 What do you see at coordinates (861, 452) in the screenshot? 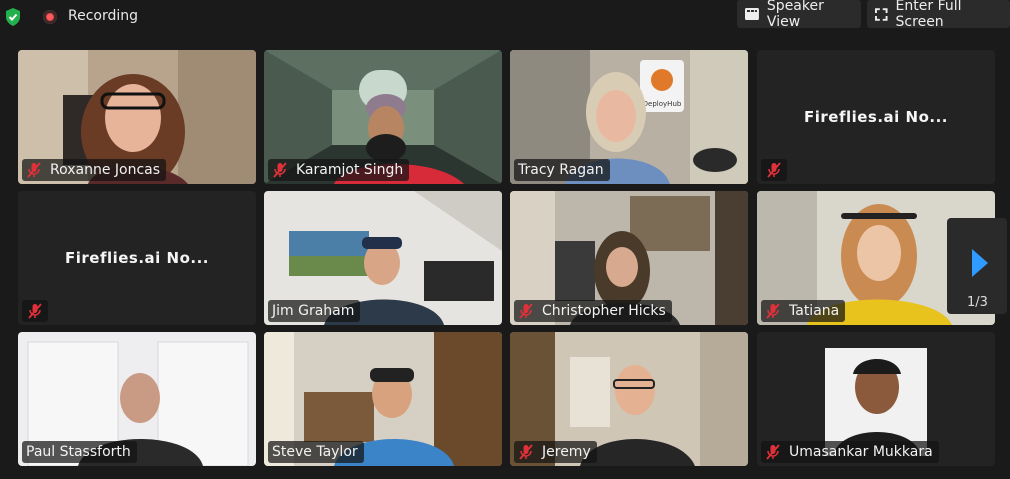
I see `participant-name: Umasankar Mukkara` at bounding box center [861, 452].